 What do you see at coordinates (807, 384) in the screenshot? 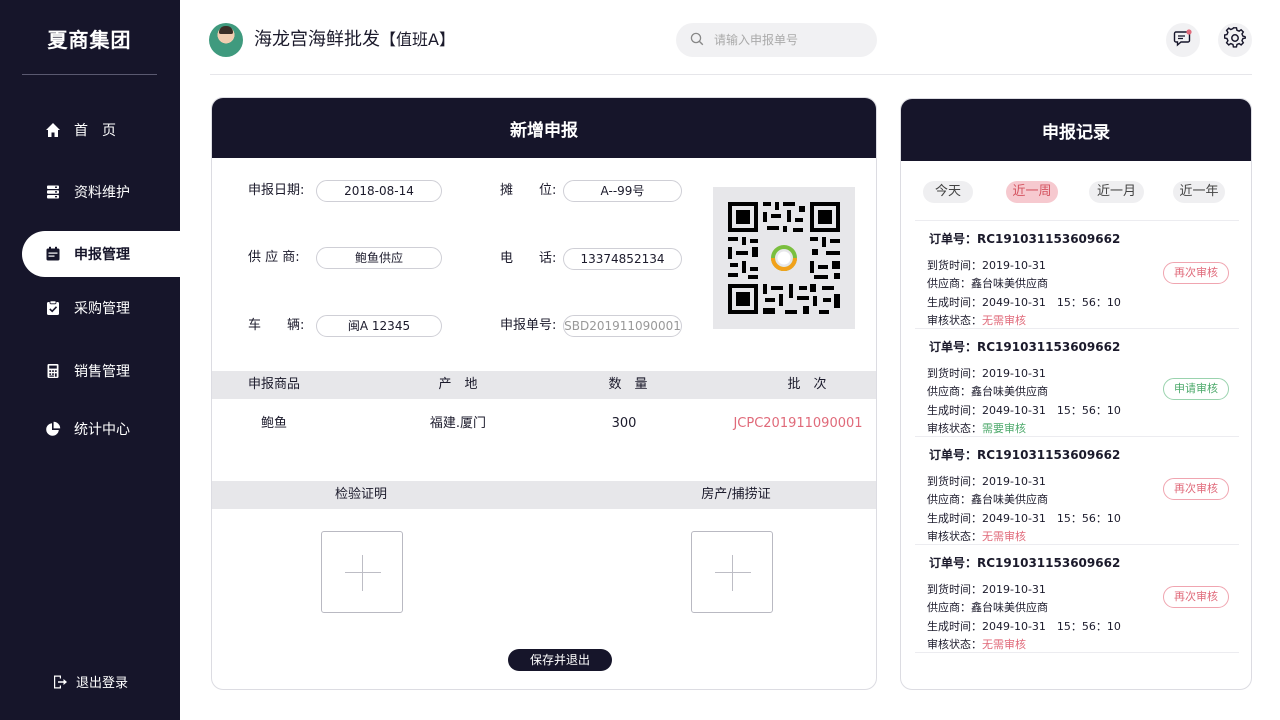
I see `column-header: 批 次` at bounding box center [807, 384].